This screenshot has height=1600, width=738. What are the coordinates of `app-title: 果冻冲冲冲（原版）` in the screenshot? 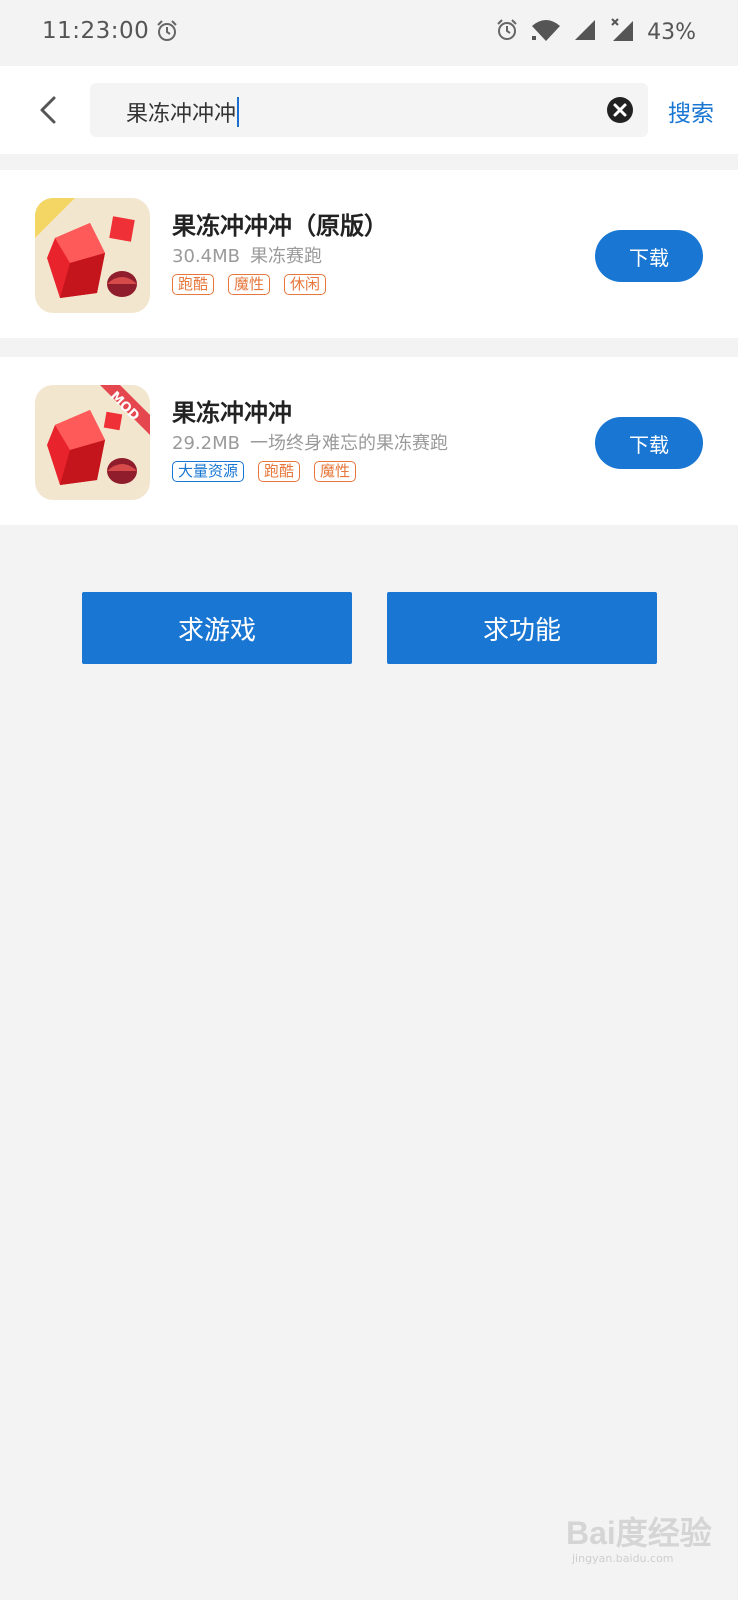 It's located at (280, 223).